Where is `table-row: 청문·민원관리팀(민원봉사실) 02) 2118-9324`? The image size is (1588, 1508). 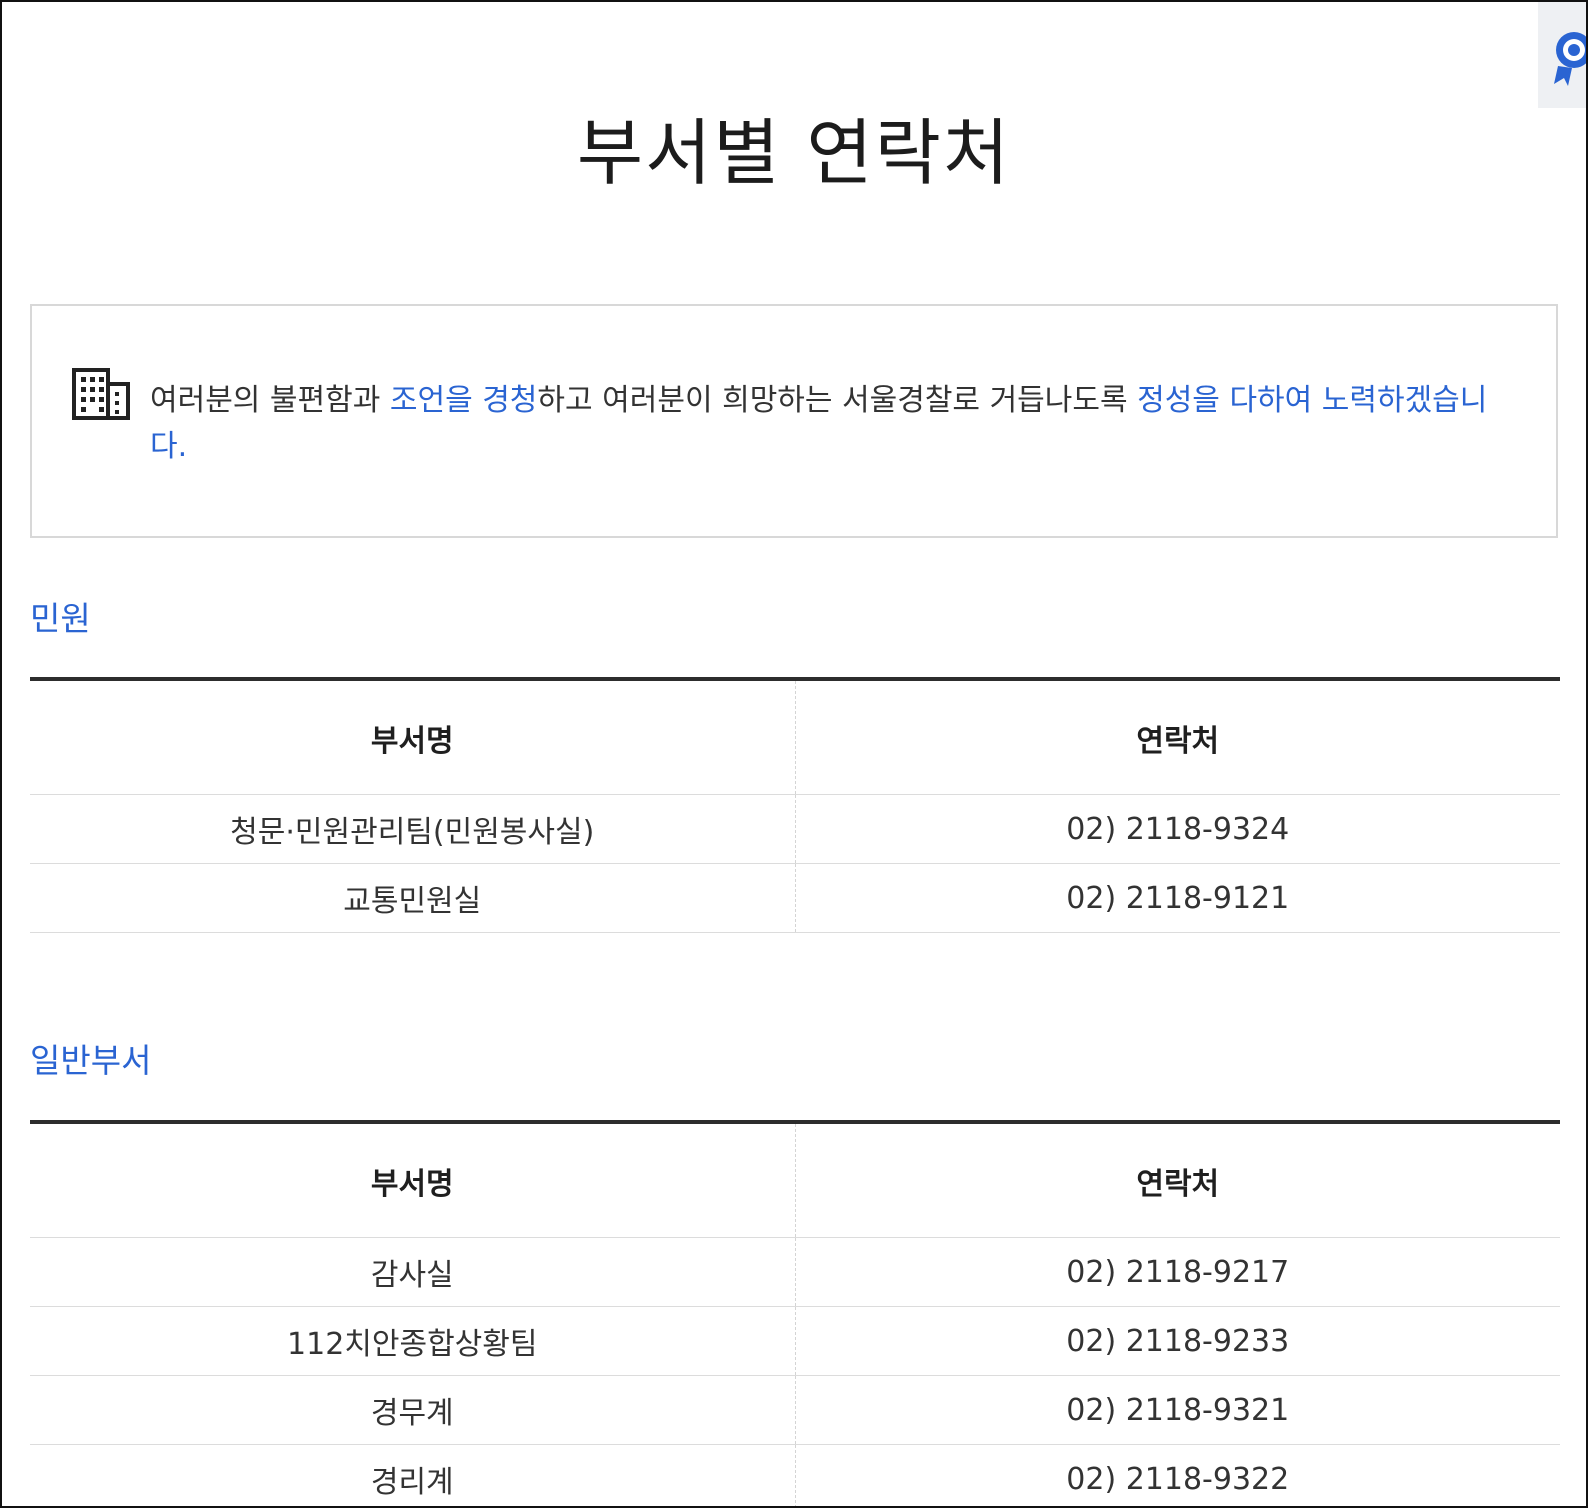
table-row: 청문·민원관리팀(민원봉사실) 02) 2118-9324 is located at coordinates (795, 829).